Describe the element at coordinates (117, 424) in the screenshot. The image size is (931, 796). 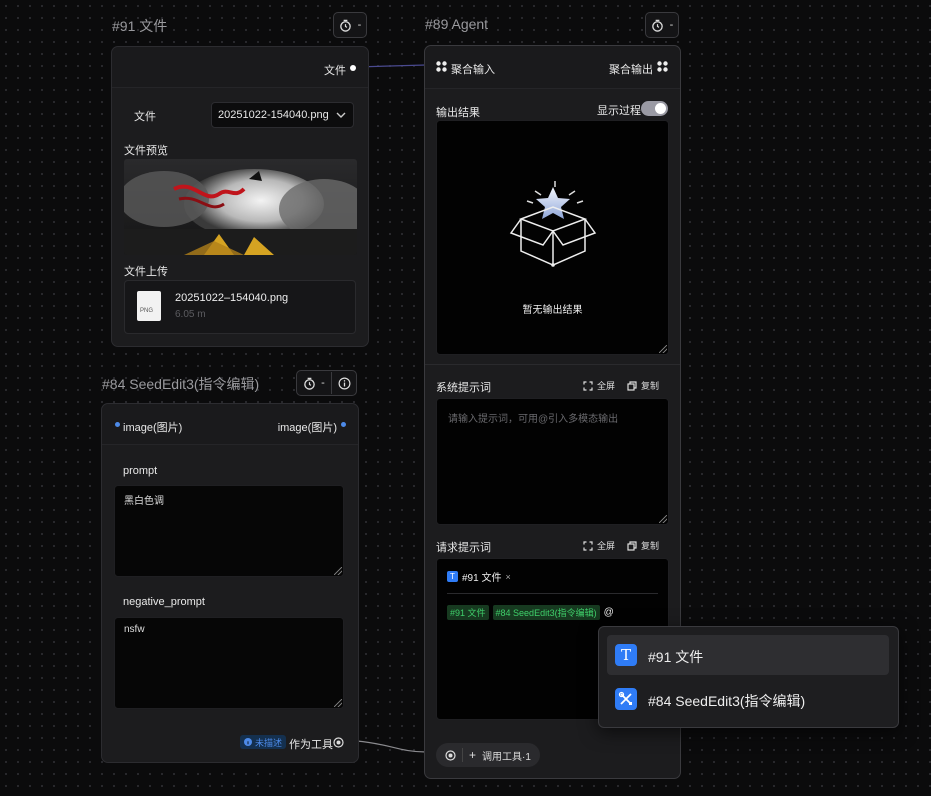
I see `seededit-input-port-dot` at that location.